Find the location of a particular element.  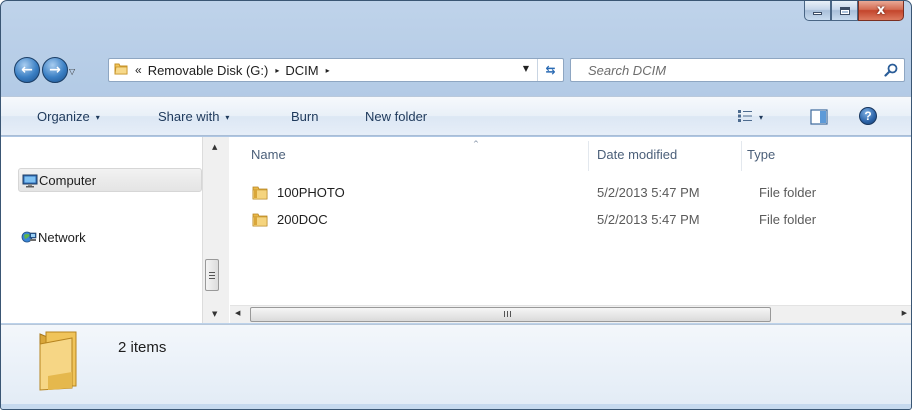

breadcrumb-dcim: DCIM is located at coordinates (301, 70).